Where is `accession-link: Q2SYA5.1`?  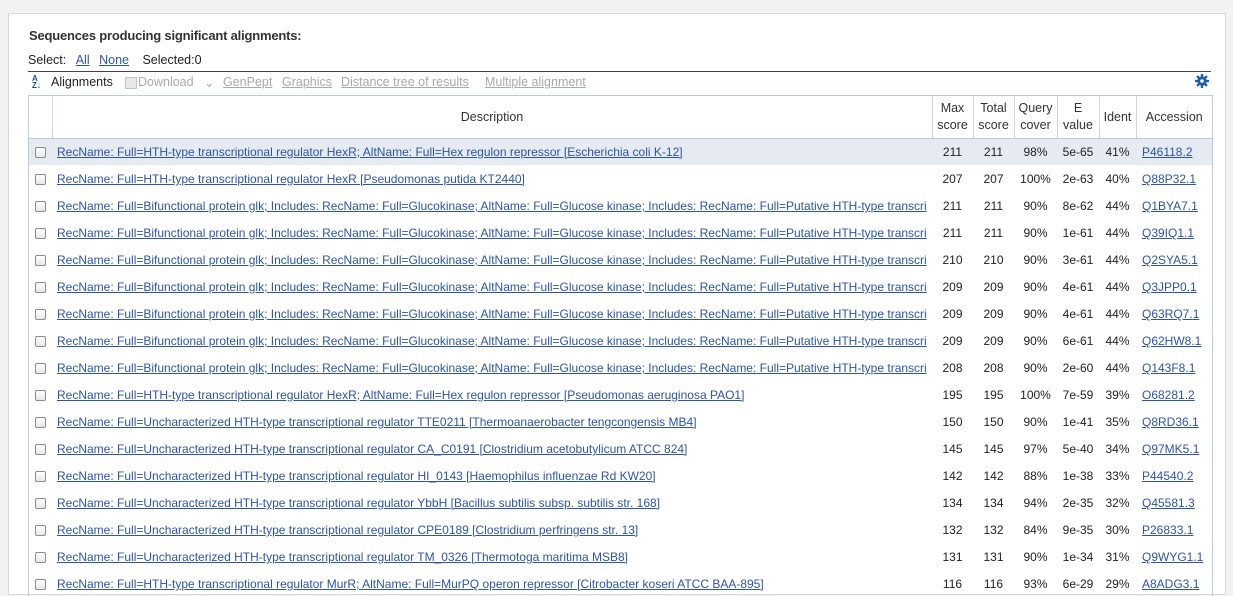 accession-link: Q2SYA5.1 is located at coordinates (1170, 260).